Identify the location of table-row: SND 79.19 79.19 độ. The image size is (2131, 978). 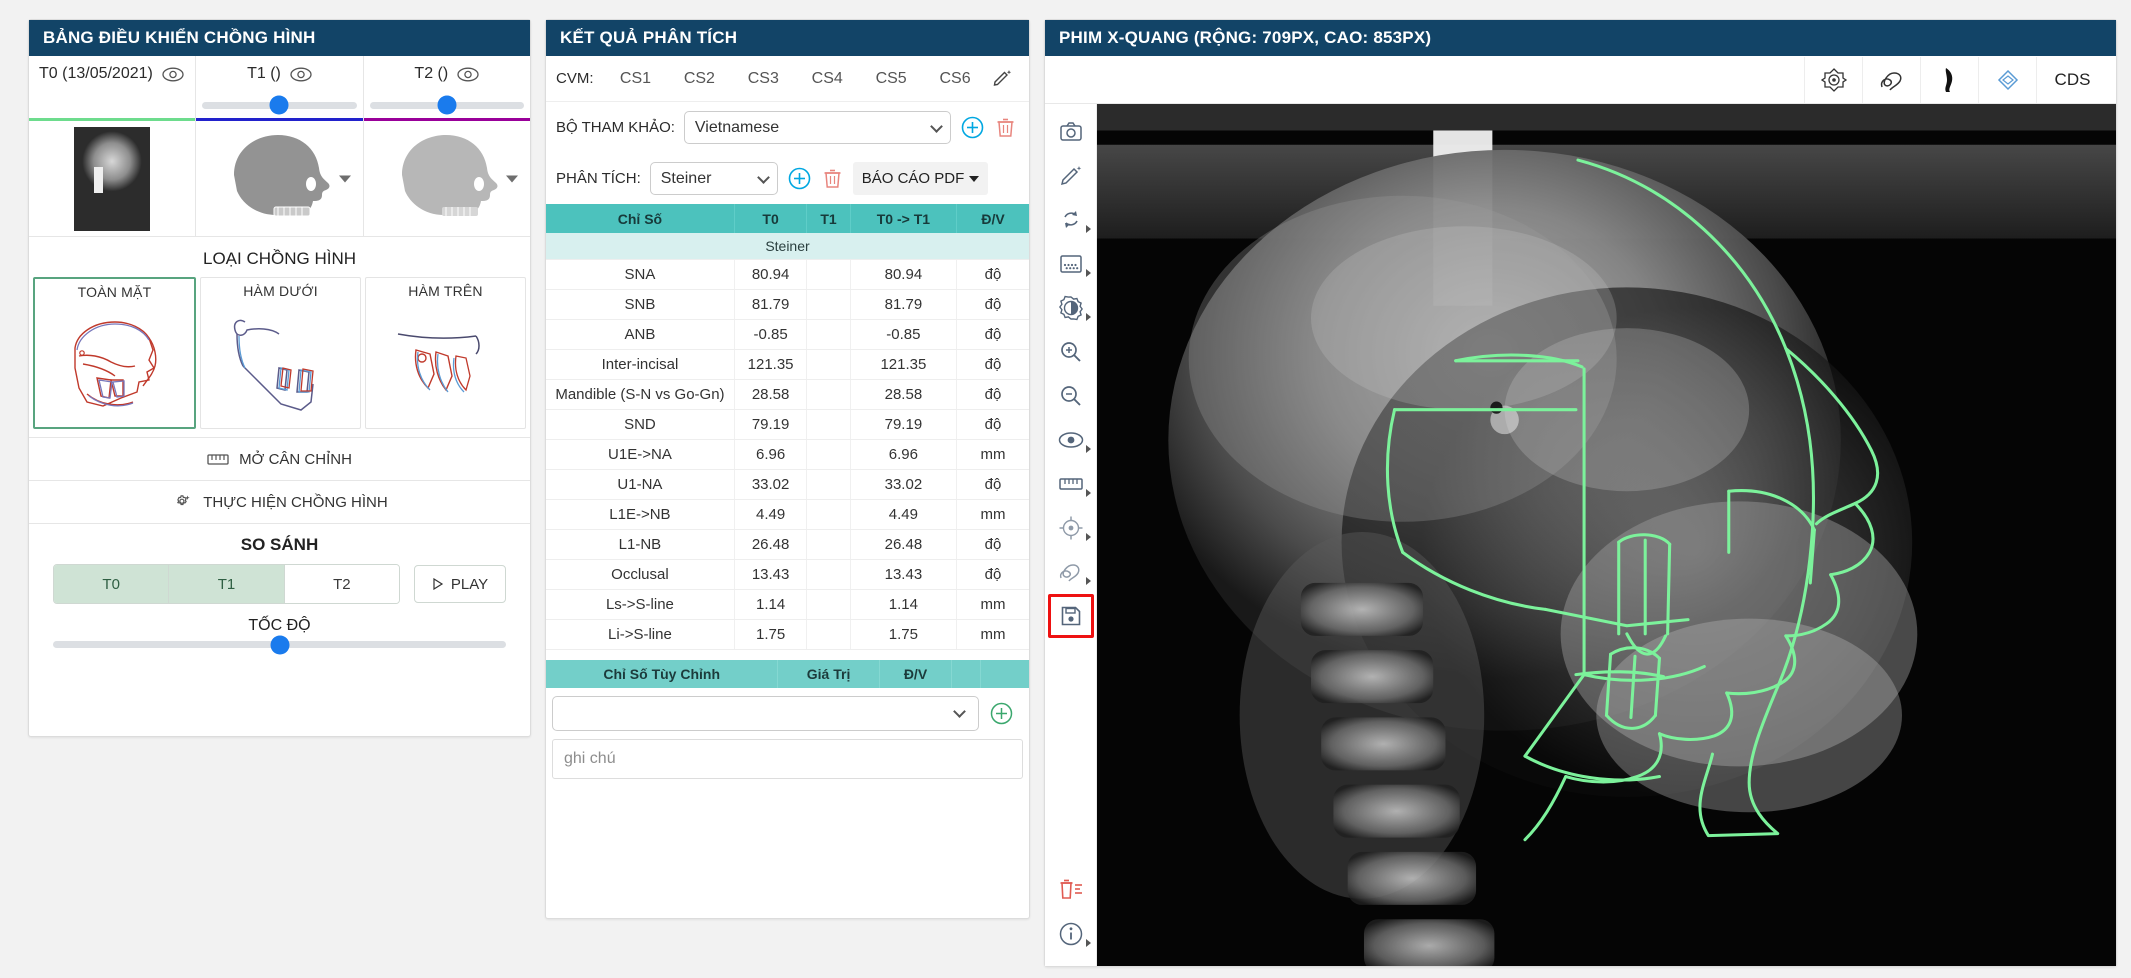
(787, 424).